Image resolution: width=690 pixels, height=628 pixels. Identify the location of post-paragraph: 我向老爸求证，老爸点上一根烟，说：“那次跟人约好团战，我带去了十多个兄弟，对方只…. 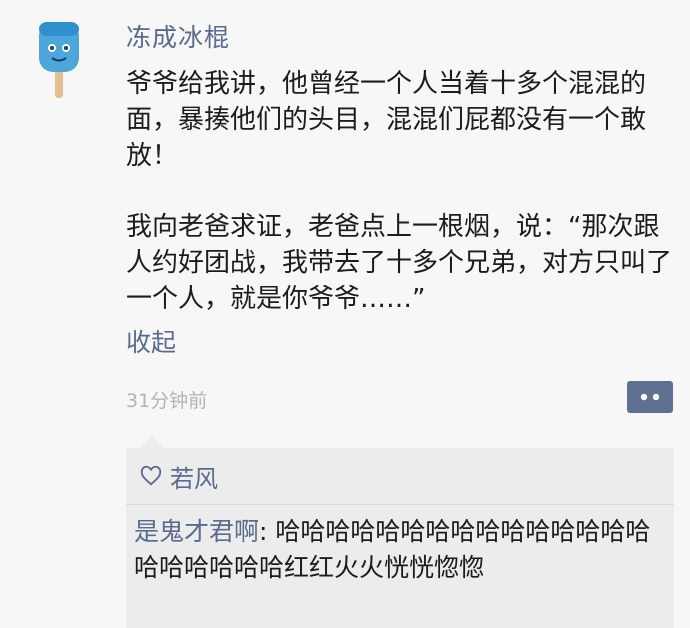
(399, 263).